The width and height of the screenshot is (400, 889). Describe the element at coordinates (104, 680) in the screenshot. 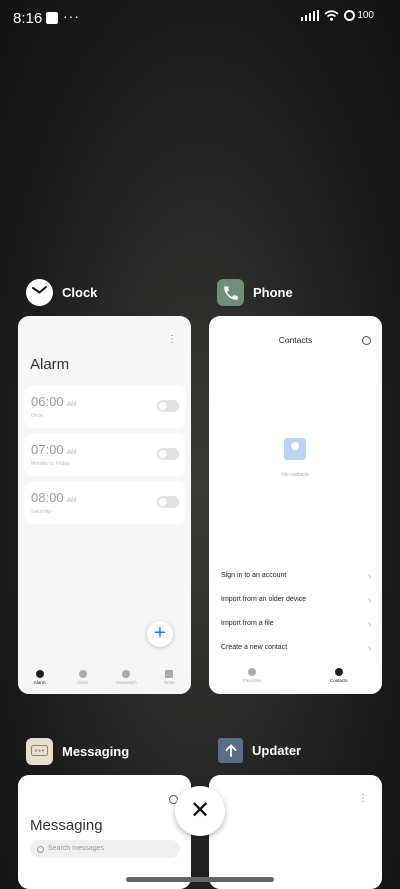

I see `clock-tab-bar: Alarm Clock Stopwatch Timer` at that location.